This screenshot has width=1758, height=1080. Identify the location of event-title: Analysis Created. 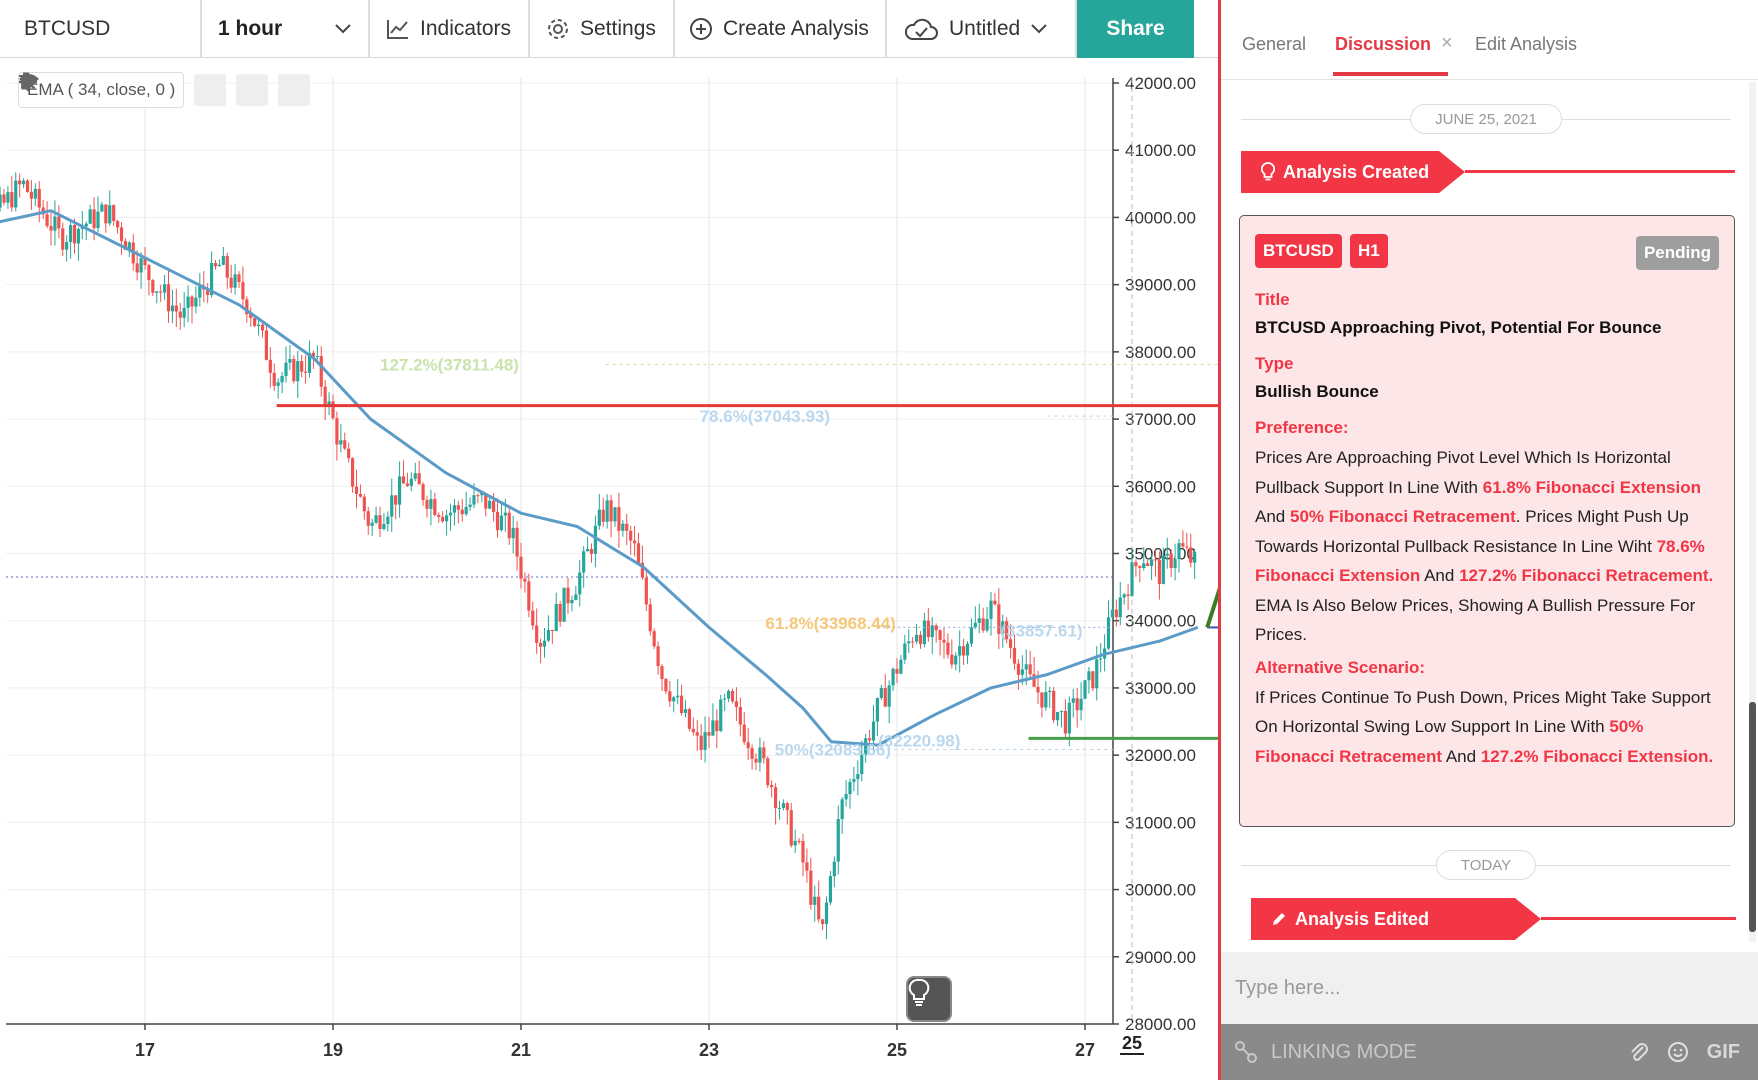
(1356, 171).